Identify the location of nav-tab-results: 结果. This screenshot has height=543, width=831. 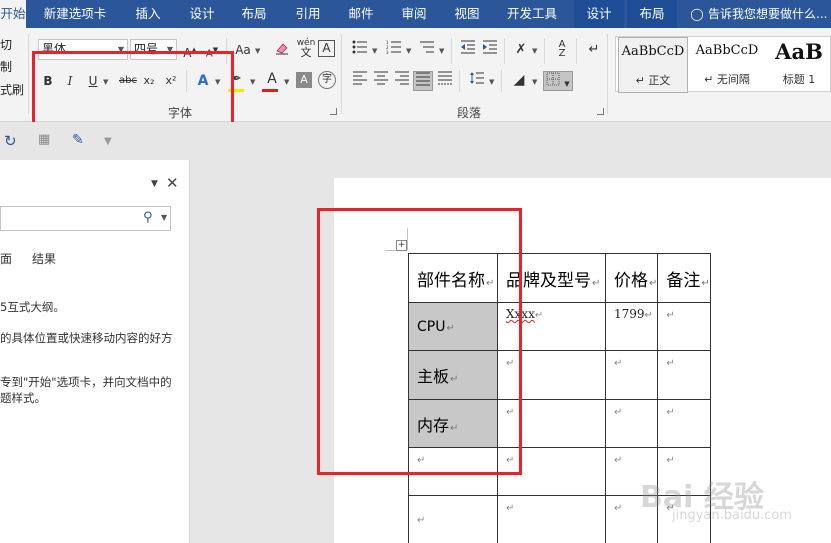
(44, 258).